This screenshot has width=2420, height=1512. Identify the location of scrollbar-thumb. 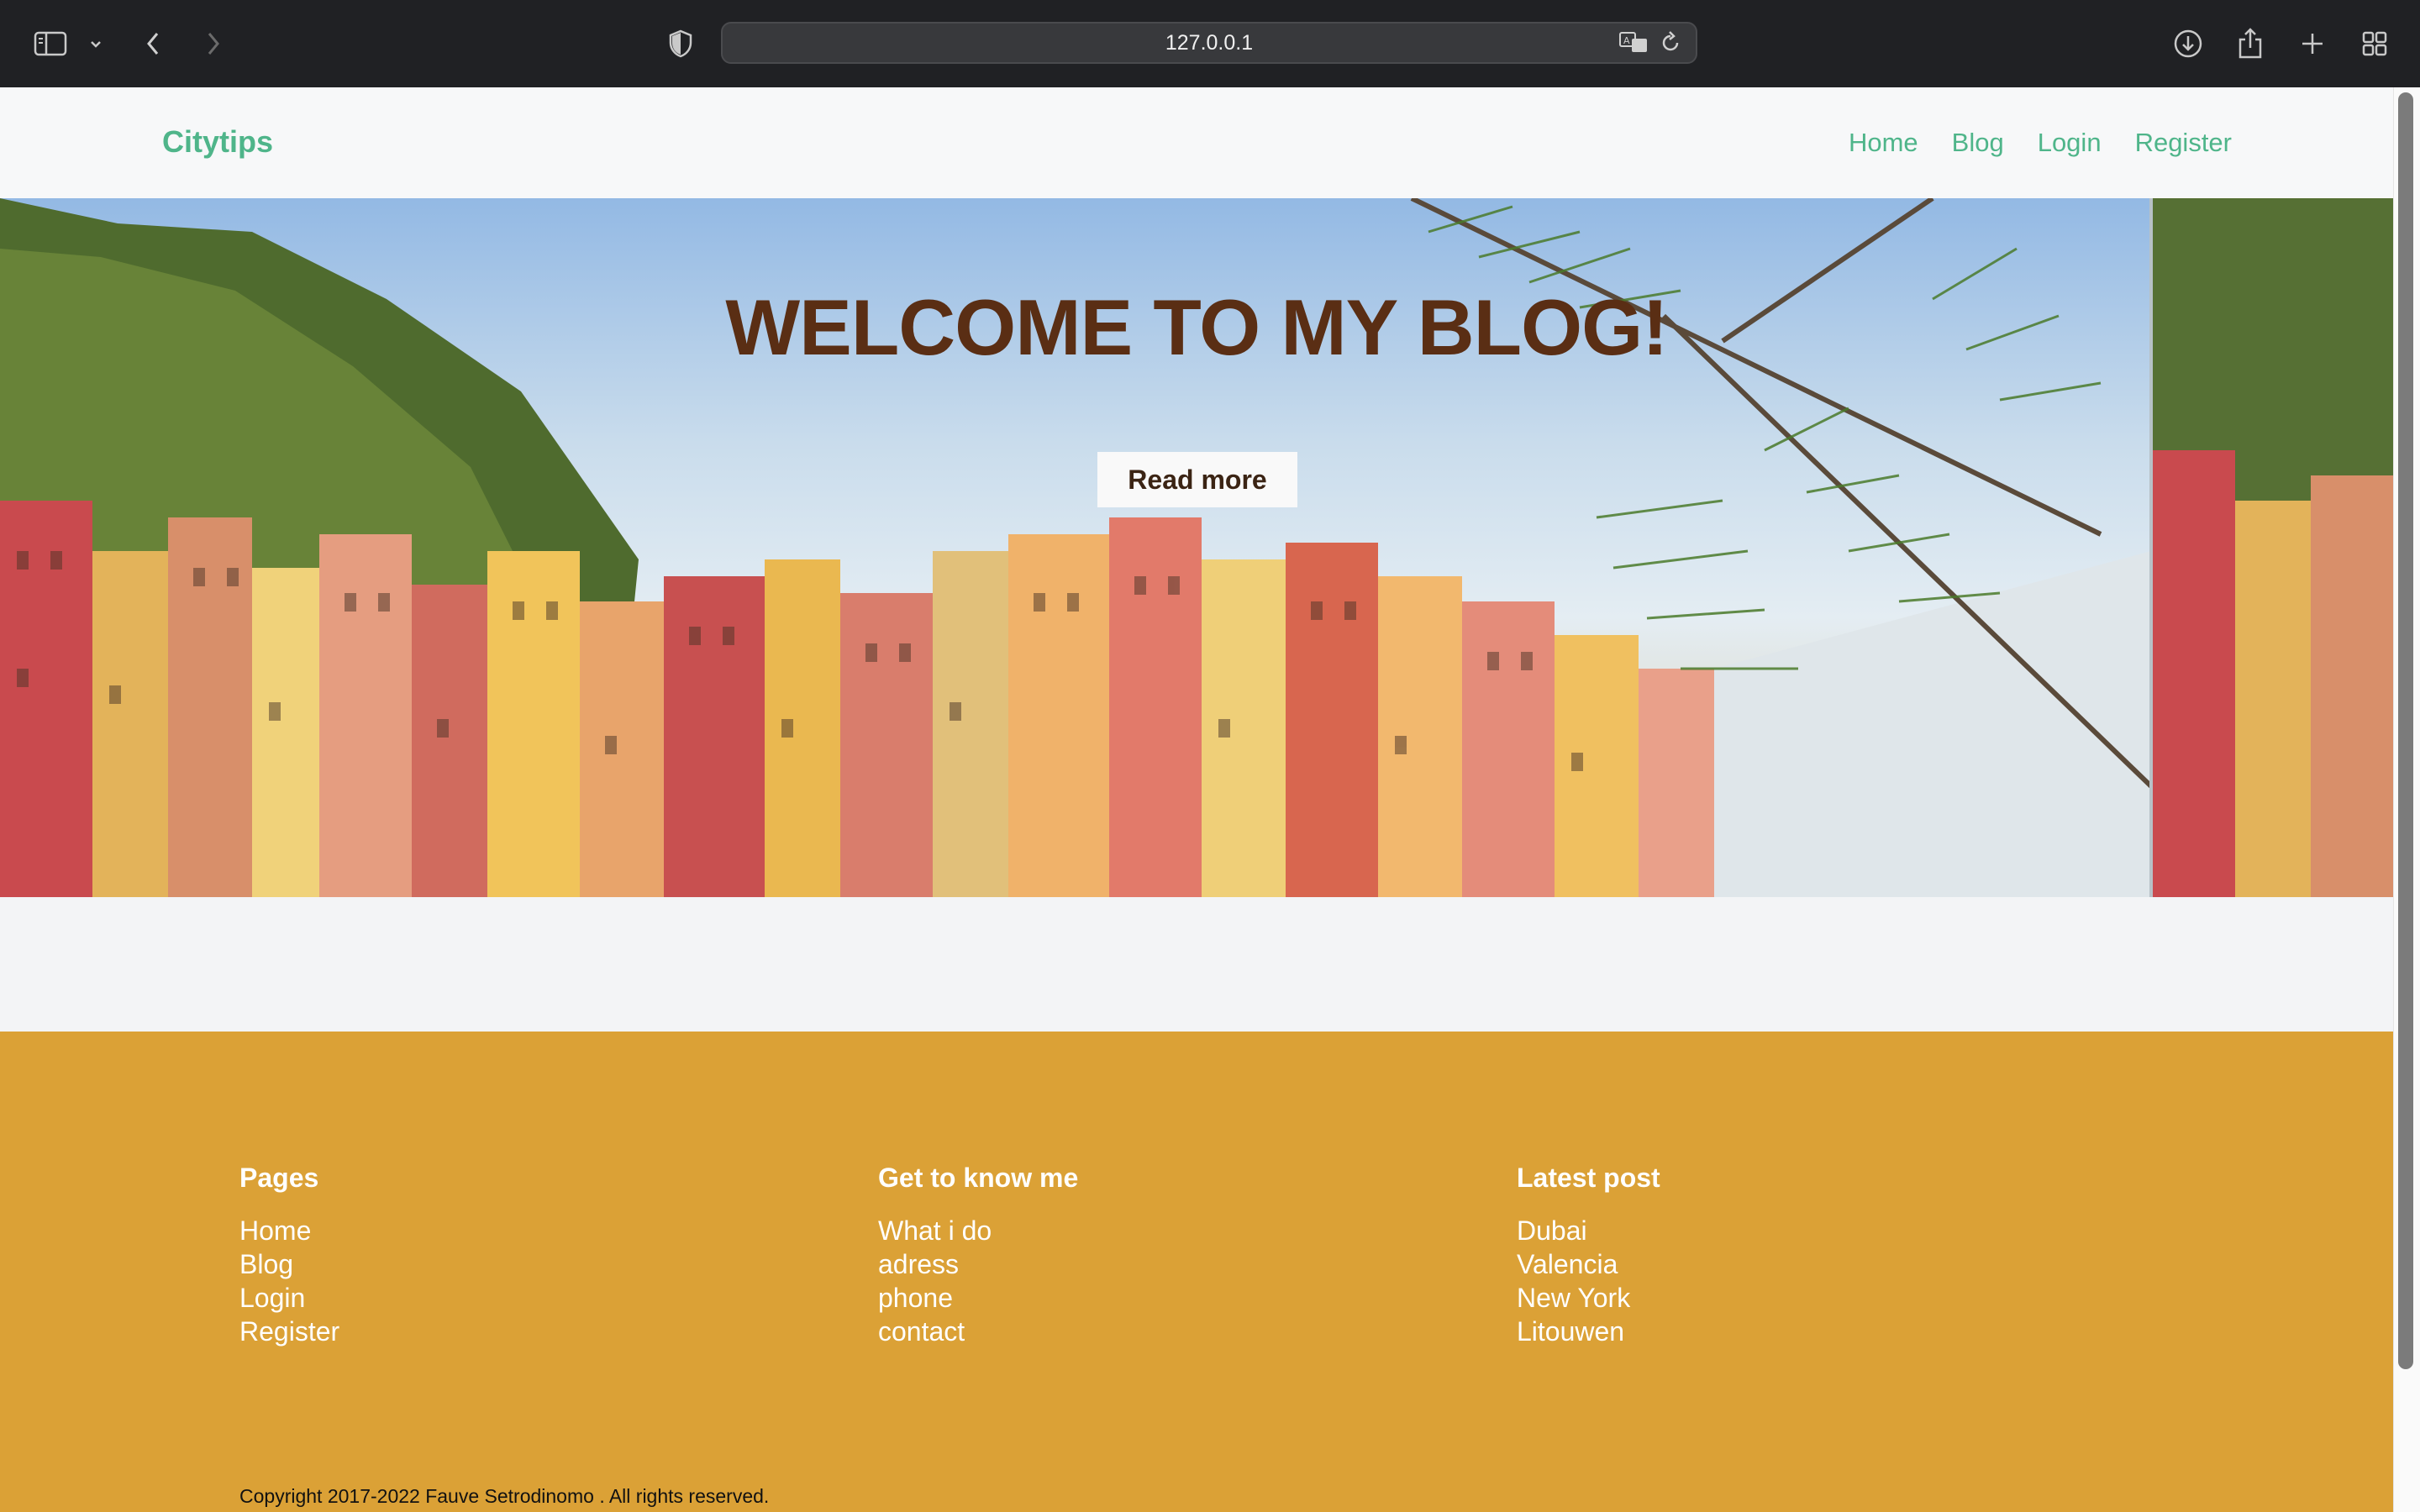
(2405, 730).